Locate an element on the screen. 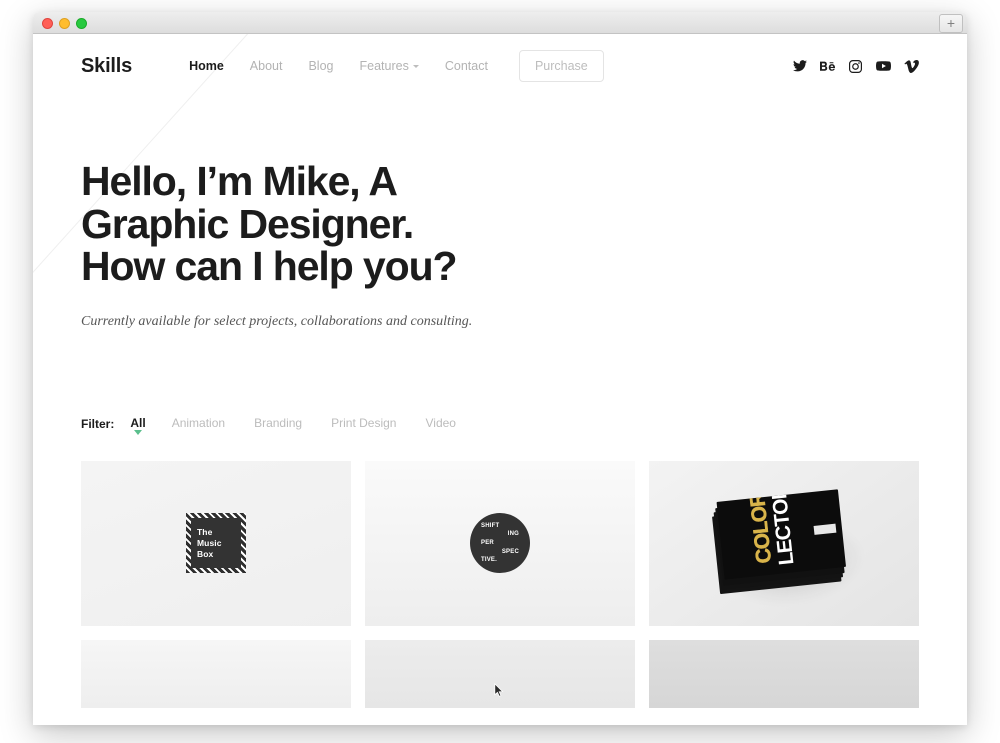  chevron-down-icon is located at coordinates (415, 67).